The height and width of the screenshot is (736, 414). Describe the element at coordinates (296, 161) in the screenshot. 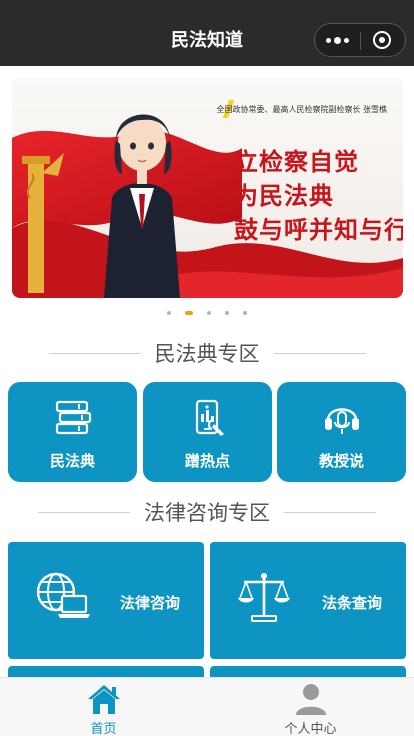

I see `banner-headline-1: 立检察自觉` at that location.